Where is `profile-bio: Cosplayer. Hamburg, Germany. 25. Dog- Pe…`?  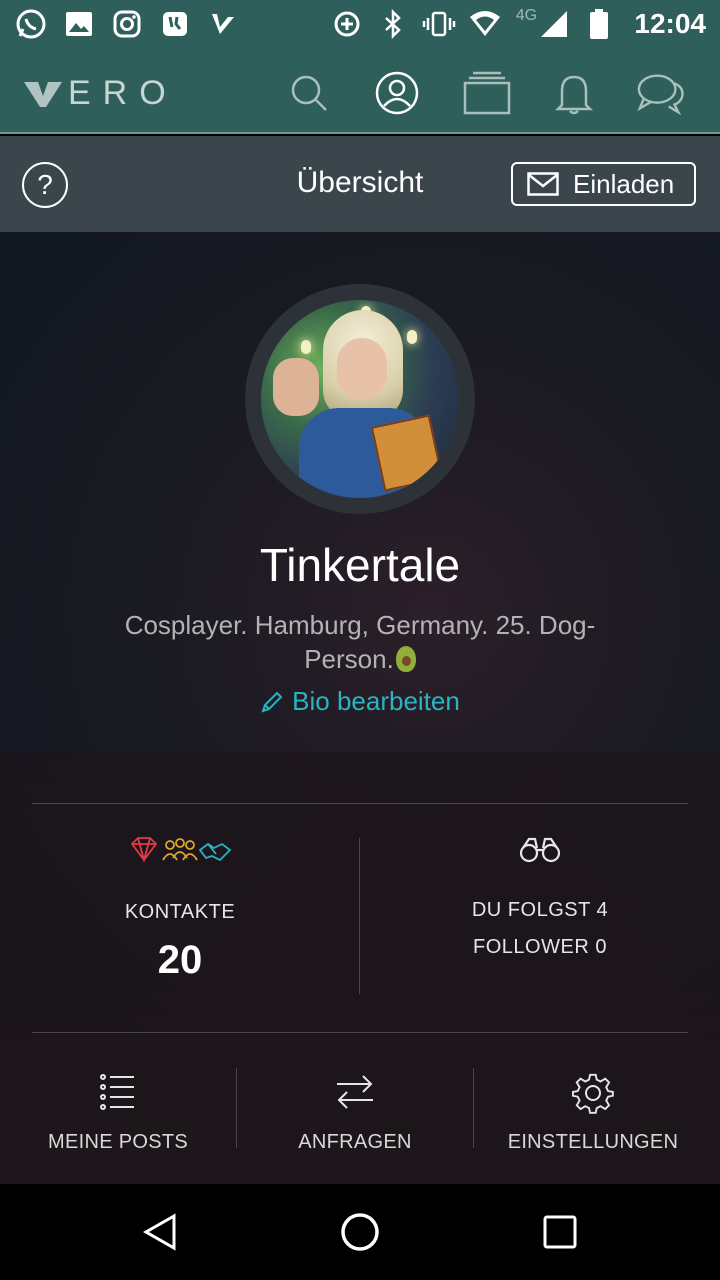
profile-bio: Cosplayer. Hamburg, Germany. 25. Dog- Pe… is located at coordinates (360, 642).